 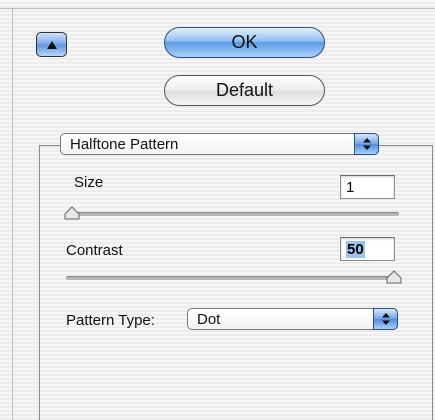 I want to click on contrast-input: 50, so click(x=367, y=249).